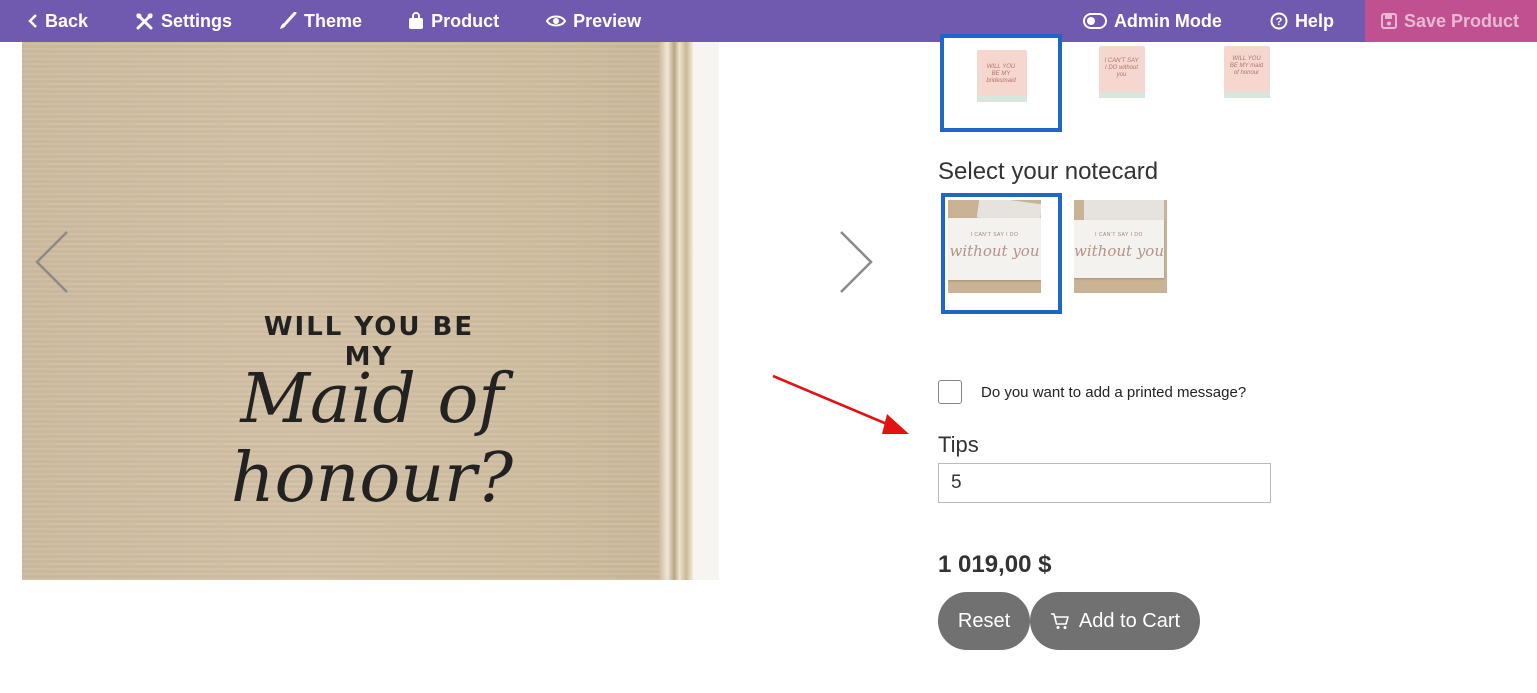 This screenshot has height=693, width=1537. I want to click on tips-heading: Tips, so click(958, 444).